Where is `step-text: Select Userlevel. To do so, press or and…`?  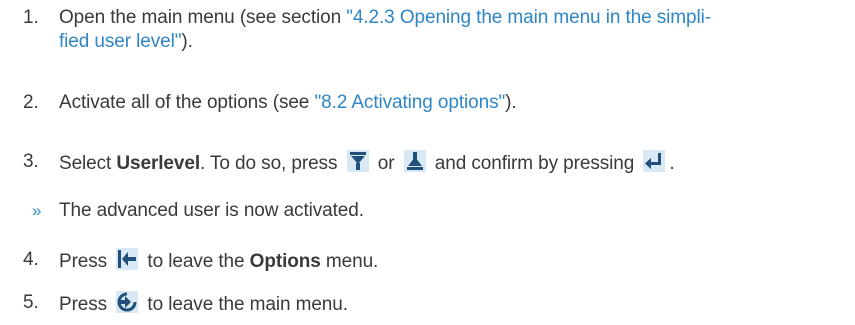 step-text: Select Userlevel. To do so, press or and… is located at coordinates (457, 163).